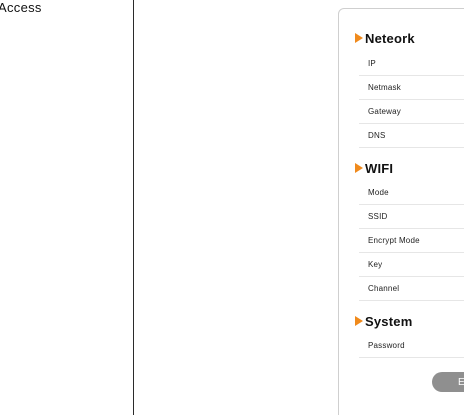  I want to click on section-network-title: Neteork, so click(385, 38).